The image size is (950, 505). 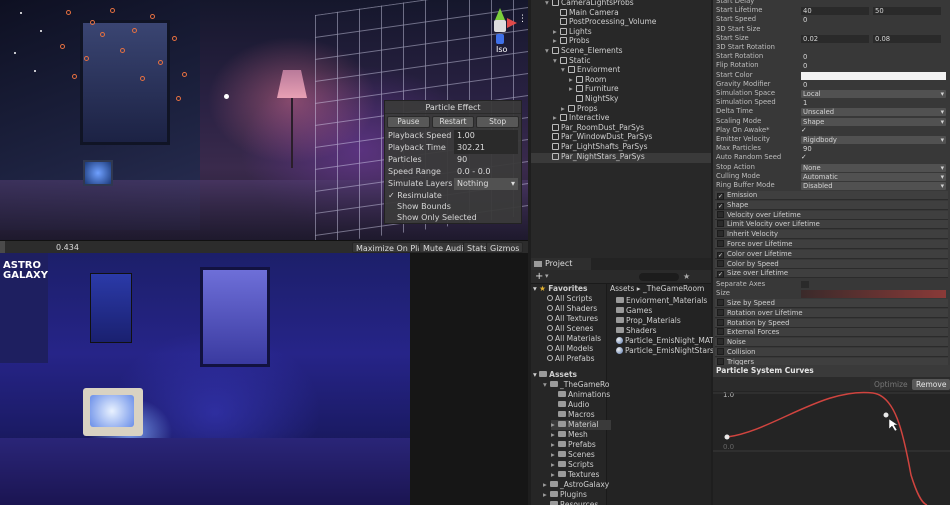 What do you see at coordinates (835, 11) in the screenshot?
I see `inspector-field-min: 40` at bounding box center [835, 11].